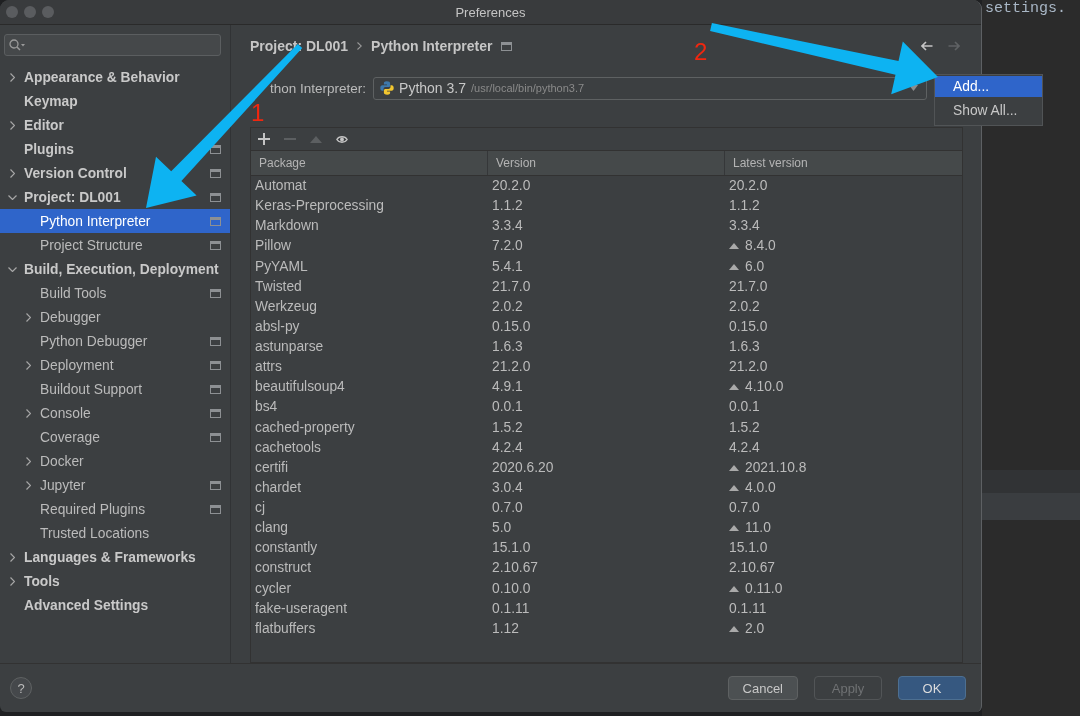 The image size is (1080, 716). What do you see at coordinates (748, 286) in the screenshot?
I see `table-cell: 21.7.0` at bounding box center [748, 286].